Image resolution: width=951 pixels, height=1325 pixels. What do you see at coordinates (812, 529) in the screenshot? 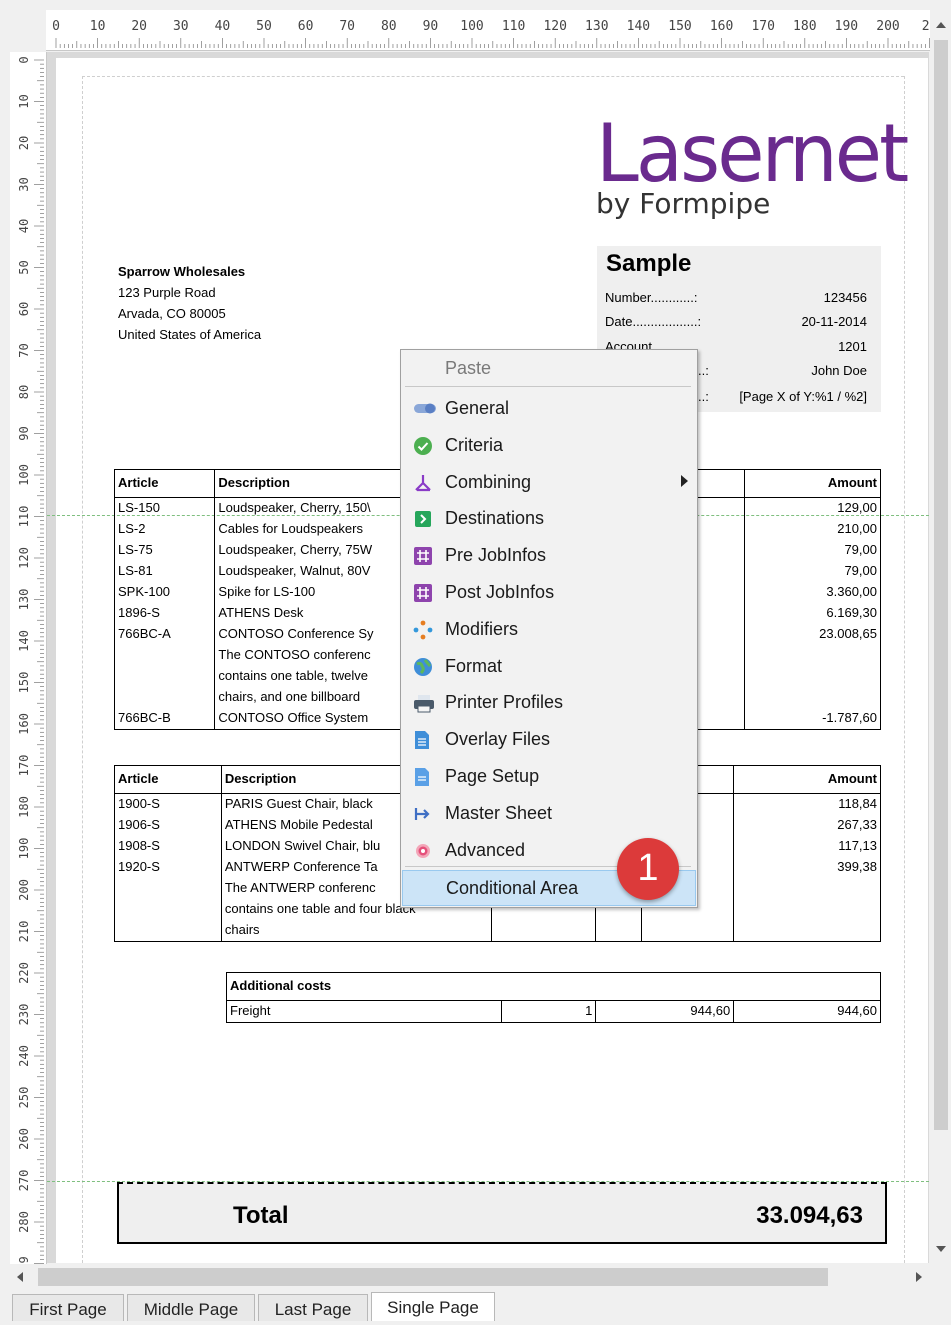
I see `table-cell: 210,00` at bounding box center [812, 529].